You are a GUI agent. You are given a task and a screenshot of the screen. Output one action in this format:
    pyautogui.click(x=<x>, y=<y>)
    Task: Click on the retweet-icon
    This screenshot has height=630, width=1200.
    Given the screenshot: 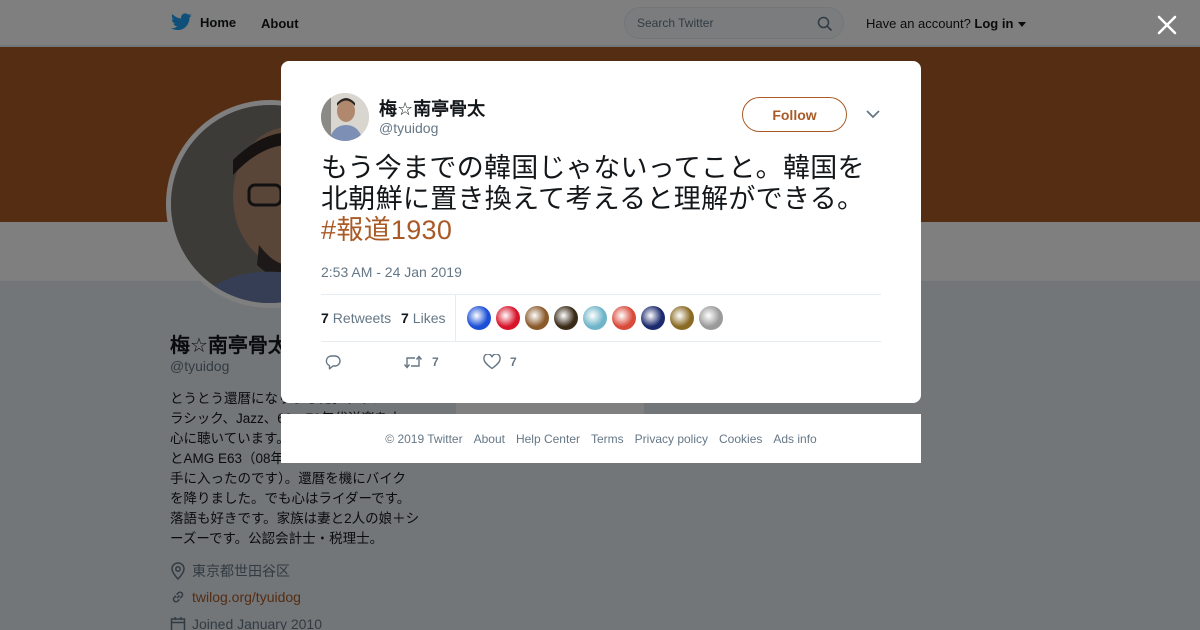 What is the action you would take?
    pyautogui.click(x=413, y=362)
    